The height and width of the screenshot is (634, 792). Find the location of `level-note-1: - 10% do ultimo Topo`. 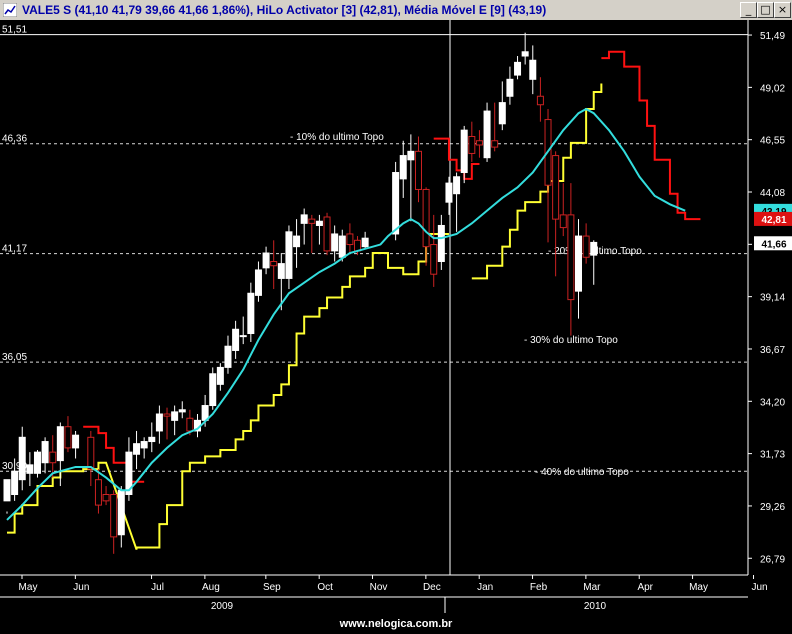

level-note-1: - 10% do ultimo Topo is located at coordinates (337, 137).